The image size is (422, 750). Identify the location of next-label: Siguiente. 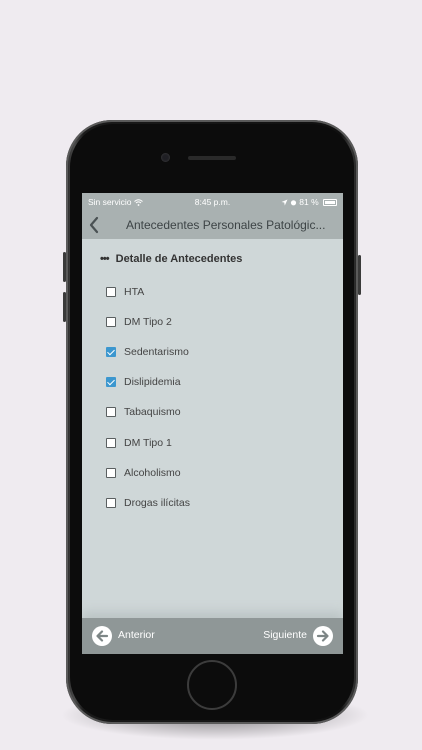
(285, 635).